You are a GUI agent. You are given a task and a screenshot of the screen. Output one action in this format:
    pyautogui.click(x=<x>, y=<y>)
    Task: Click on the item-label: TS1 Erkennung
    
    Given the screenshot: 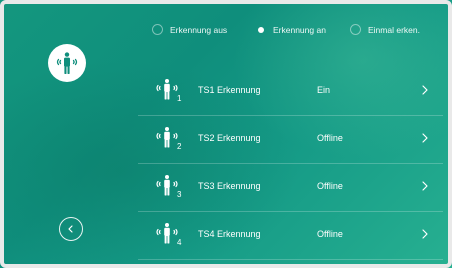 What is the action you would take?
    pyautogui.click(x=229, y=90)
    